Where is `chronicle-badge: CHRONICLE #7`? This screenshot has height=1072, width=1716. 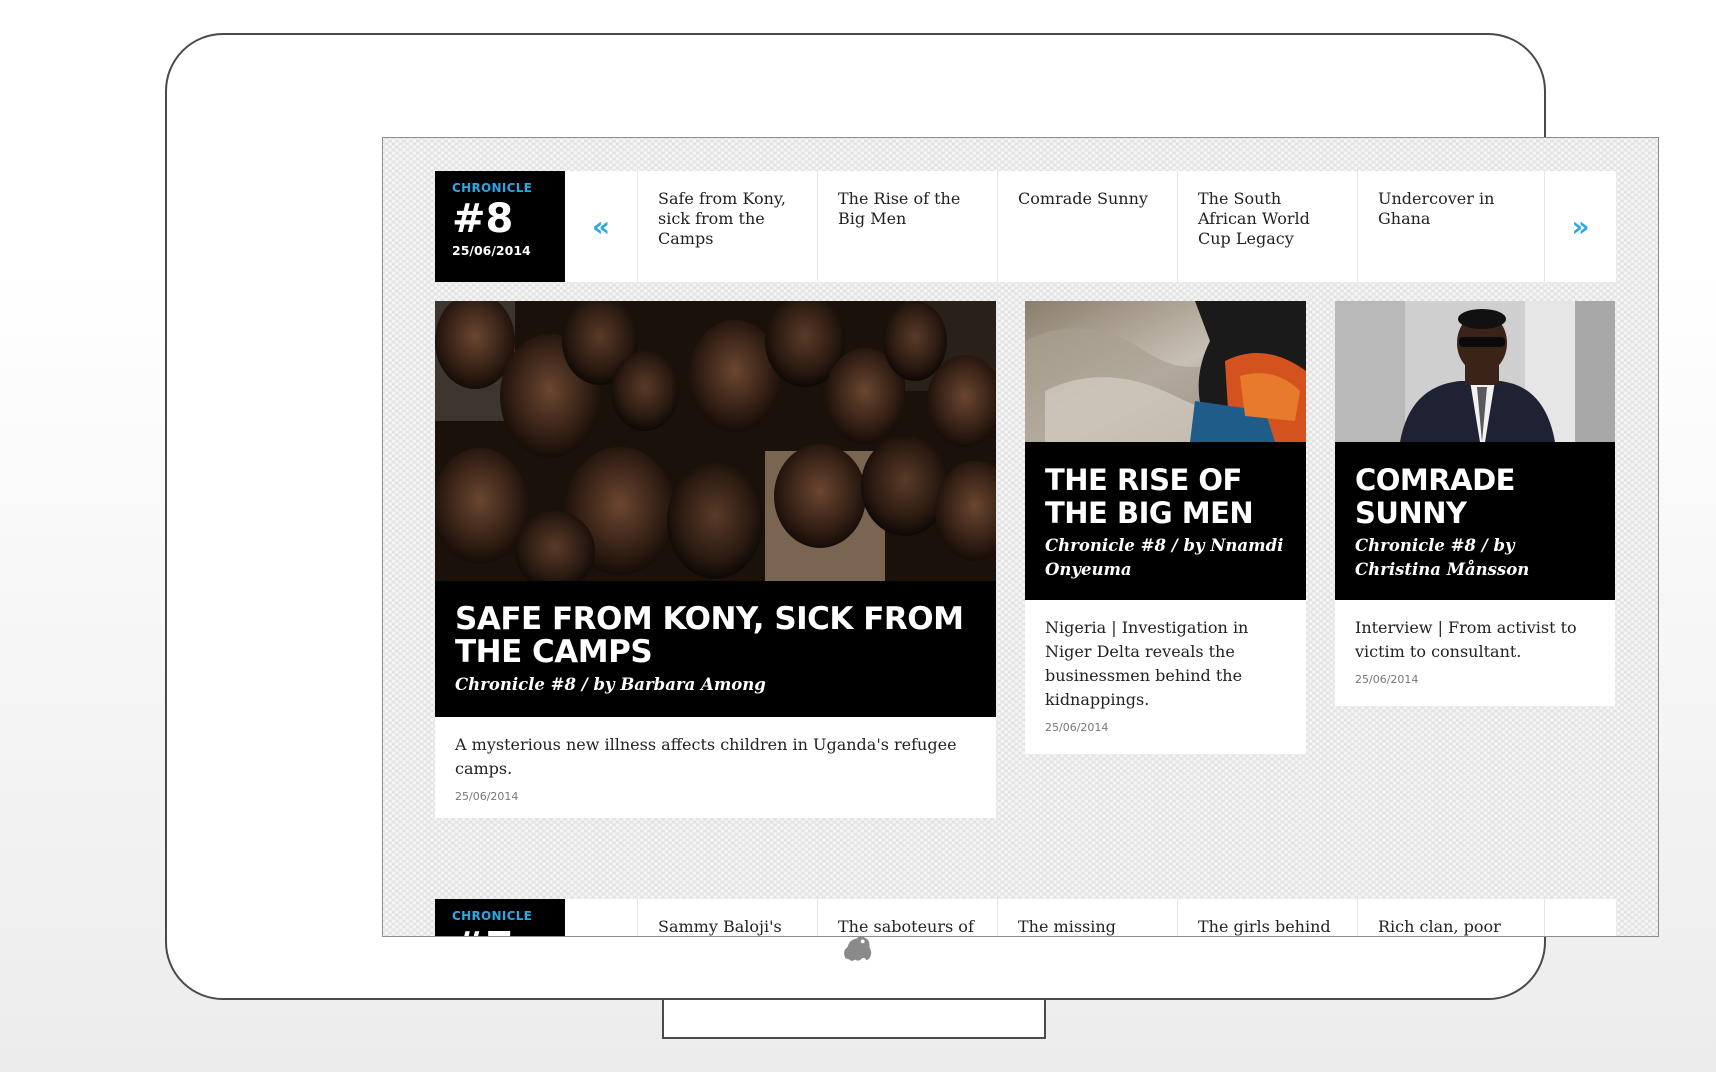
chronicle-badge: CHRONICLE #7 is located at coordinates (500, 917).